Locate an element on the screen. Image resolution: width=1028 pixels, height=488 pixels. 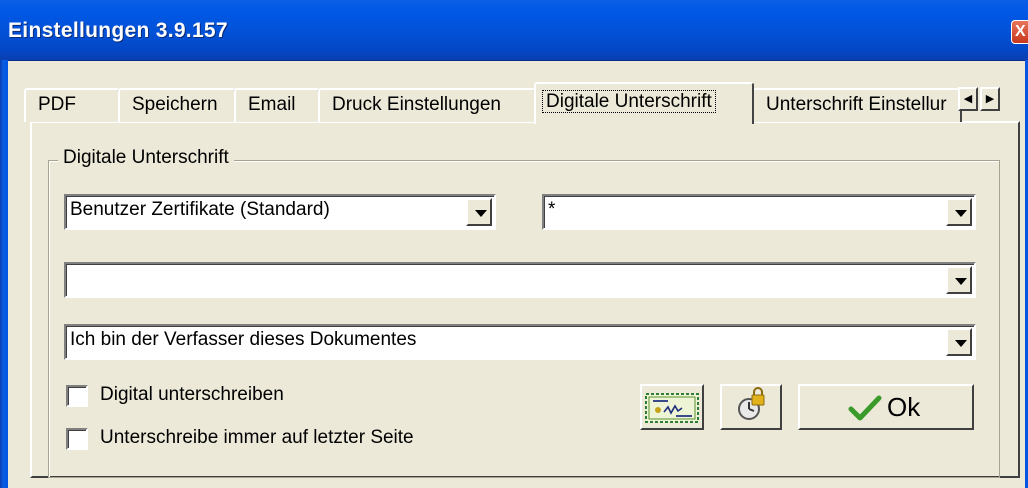
title-bar: Einstellungen 3.9.157 X is located at coordinates (514, 30).